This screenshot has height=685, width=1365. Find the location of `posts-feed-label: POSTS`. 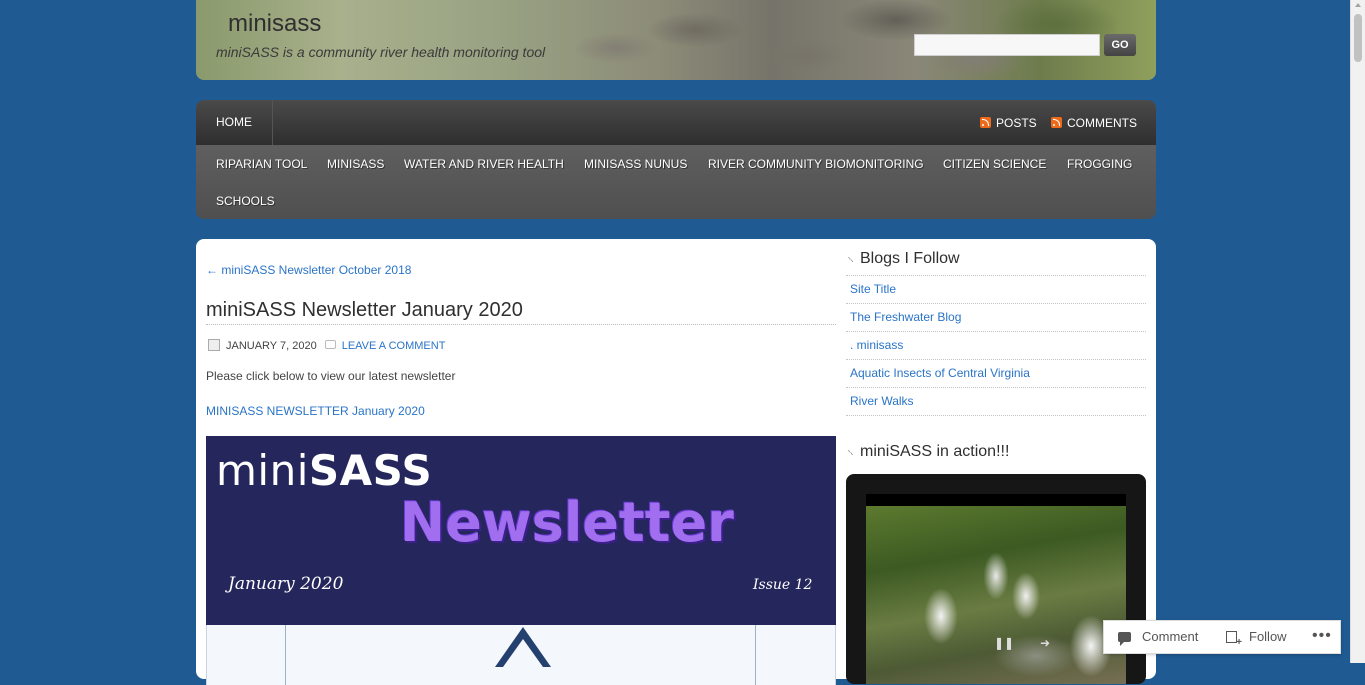

posts-feed-label: POSTS is located at coordinates (1016, 123).